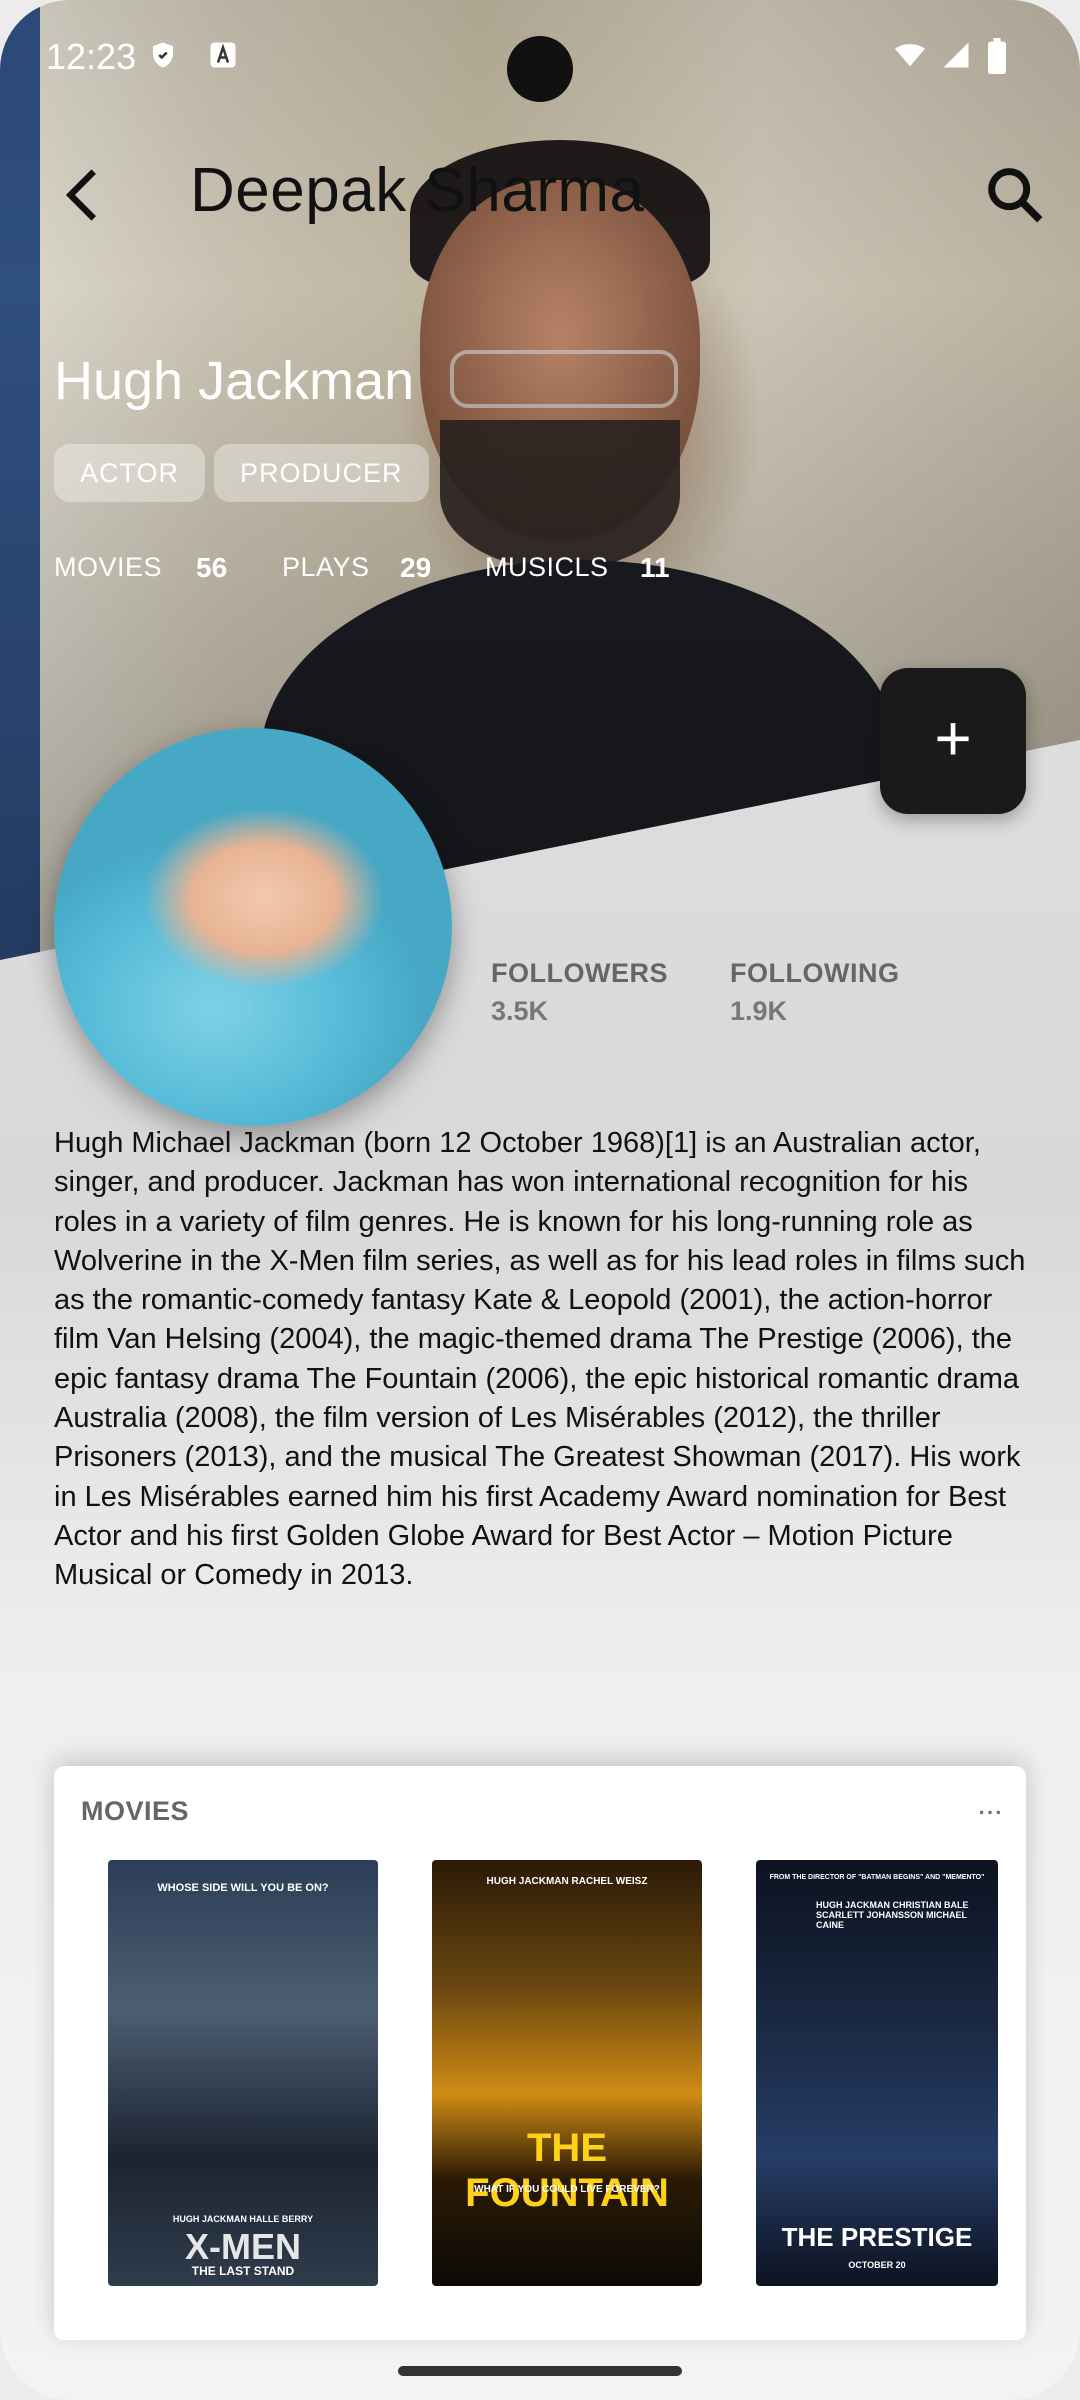 This screenshot has width=1080, height=2400. Describe the element at coordinates (579, 973) in the screenshot. I see `followers-label: FOLLOWERS` at that location.